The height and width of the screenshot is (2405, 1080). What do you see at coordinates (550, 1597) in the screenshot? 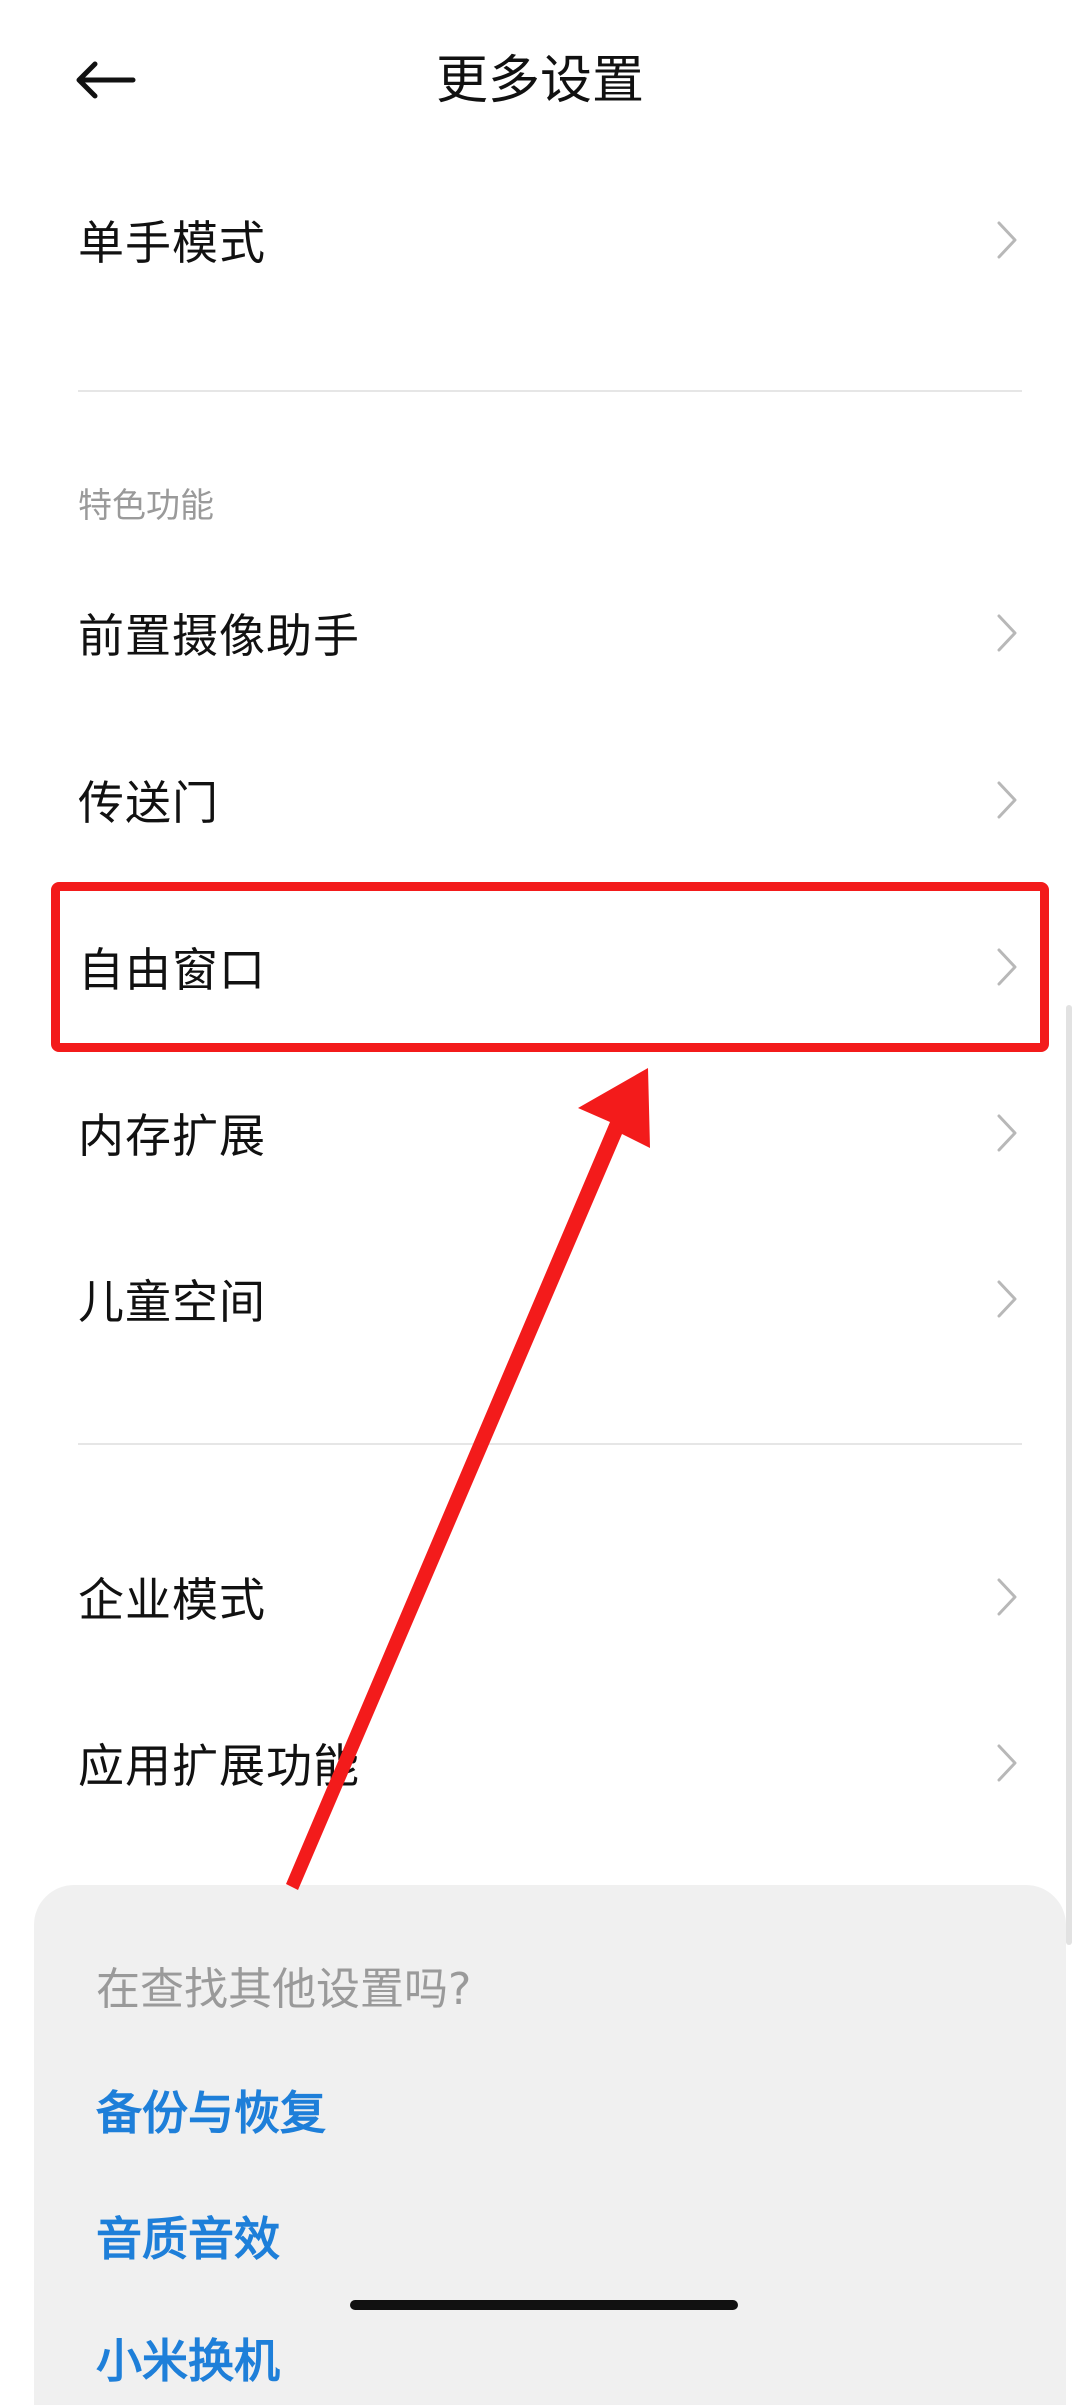
I see `settings-item-enterprise-mode: 企业模式` at bounding box center [550, 1597].